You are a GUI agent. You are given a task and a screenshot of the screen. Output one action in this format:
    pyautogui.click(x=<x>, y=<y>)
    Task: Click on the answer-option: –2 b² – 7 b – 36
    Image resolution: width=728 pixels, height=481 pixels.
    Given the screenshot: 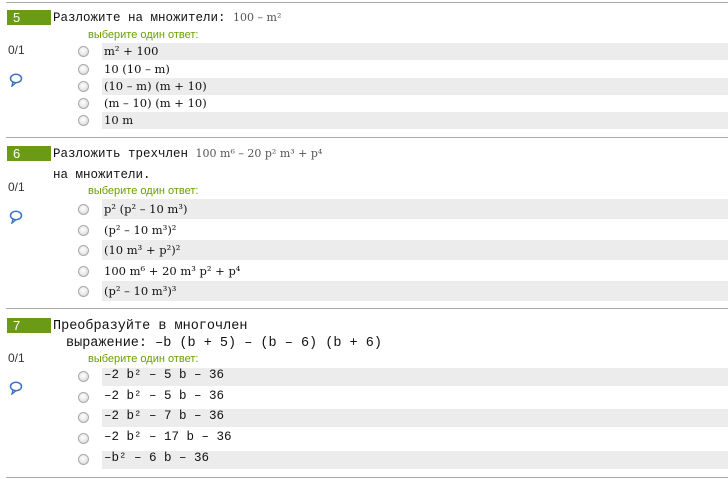 What is the action you would take?
    pyautogui.click(x=403, y=418)
    